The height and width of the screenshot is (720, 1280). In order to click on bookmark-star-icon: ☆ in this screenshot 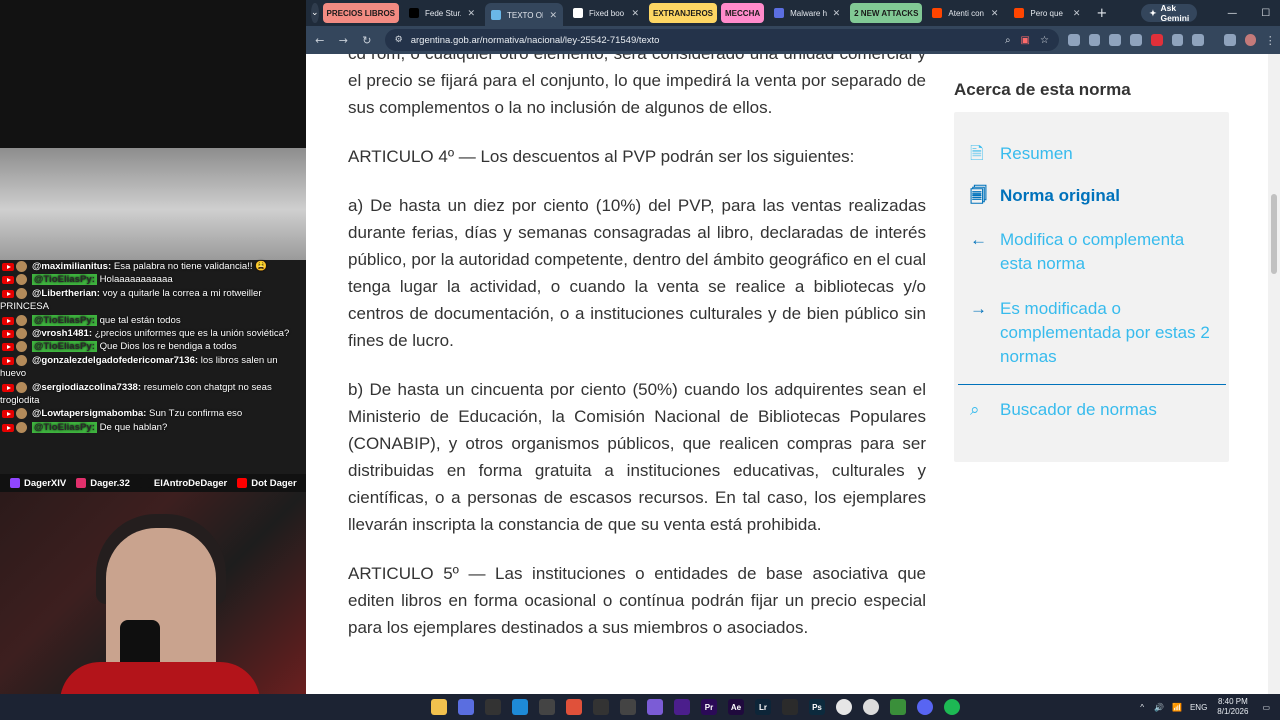, I will do `click(1044, 40)`.